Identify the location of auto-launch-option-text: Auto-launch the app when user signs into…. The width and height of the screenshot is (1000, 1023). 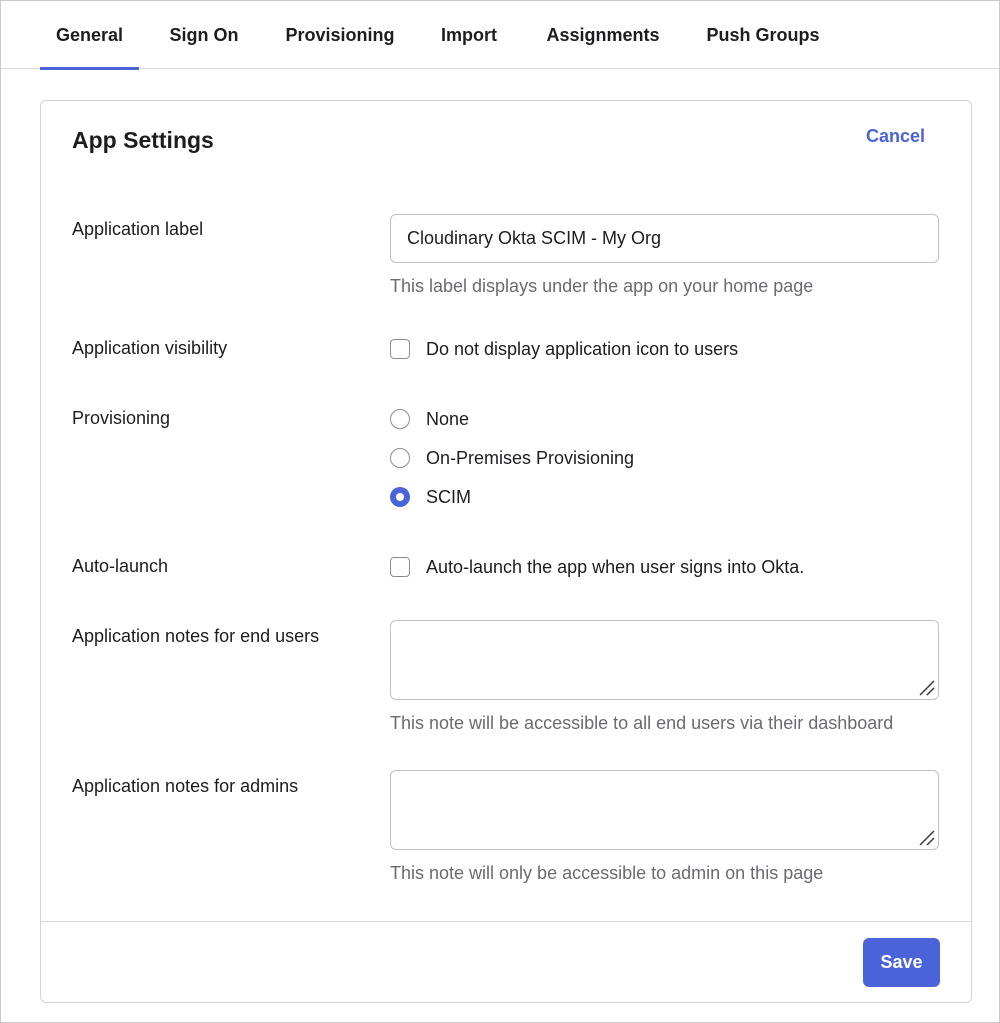
(615, 566).